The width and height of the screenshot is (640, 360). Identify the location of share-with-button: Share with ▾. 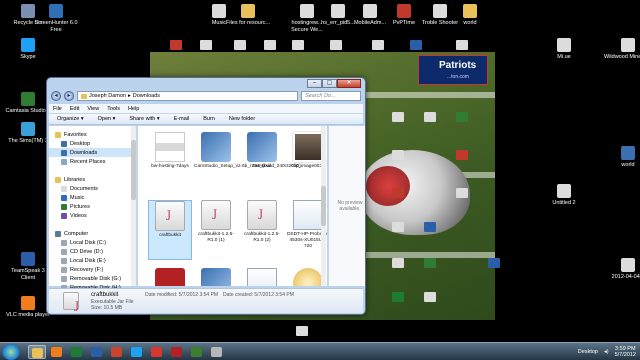
(144, 119).